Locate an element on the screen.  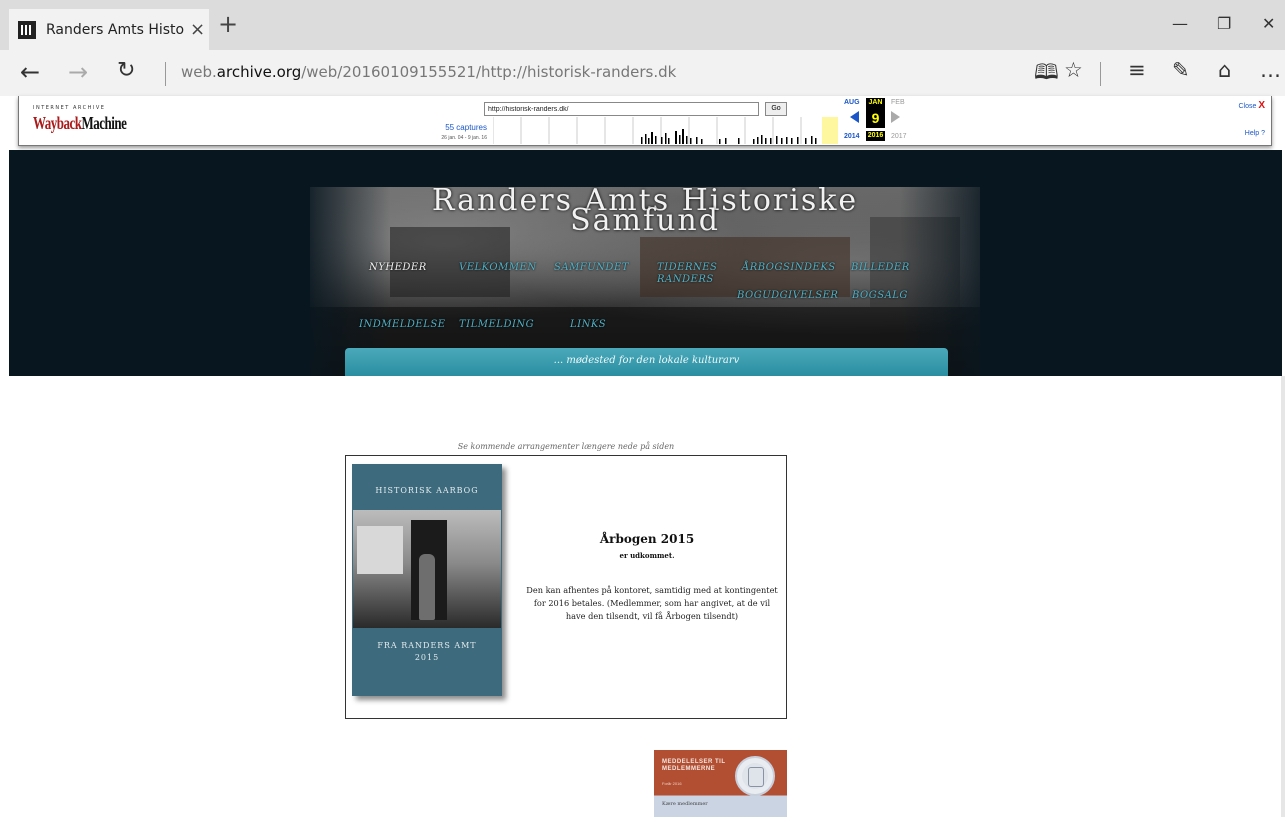
captures-link: 55 captures is located at coordinates (453, 127).